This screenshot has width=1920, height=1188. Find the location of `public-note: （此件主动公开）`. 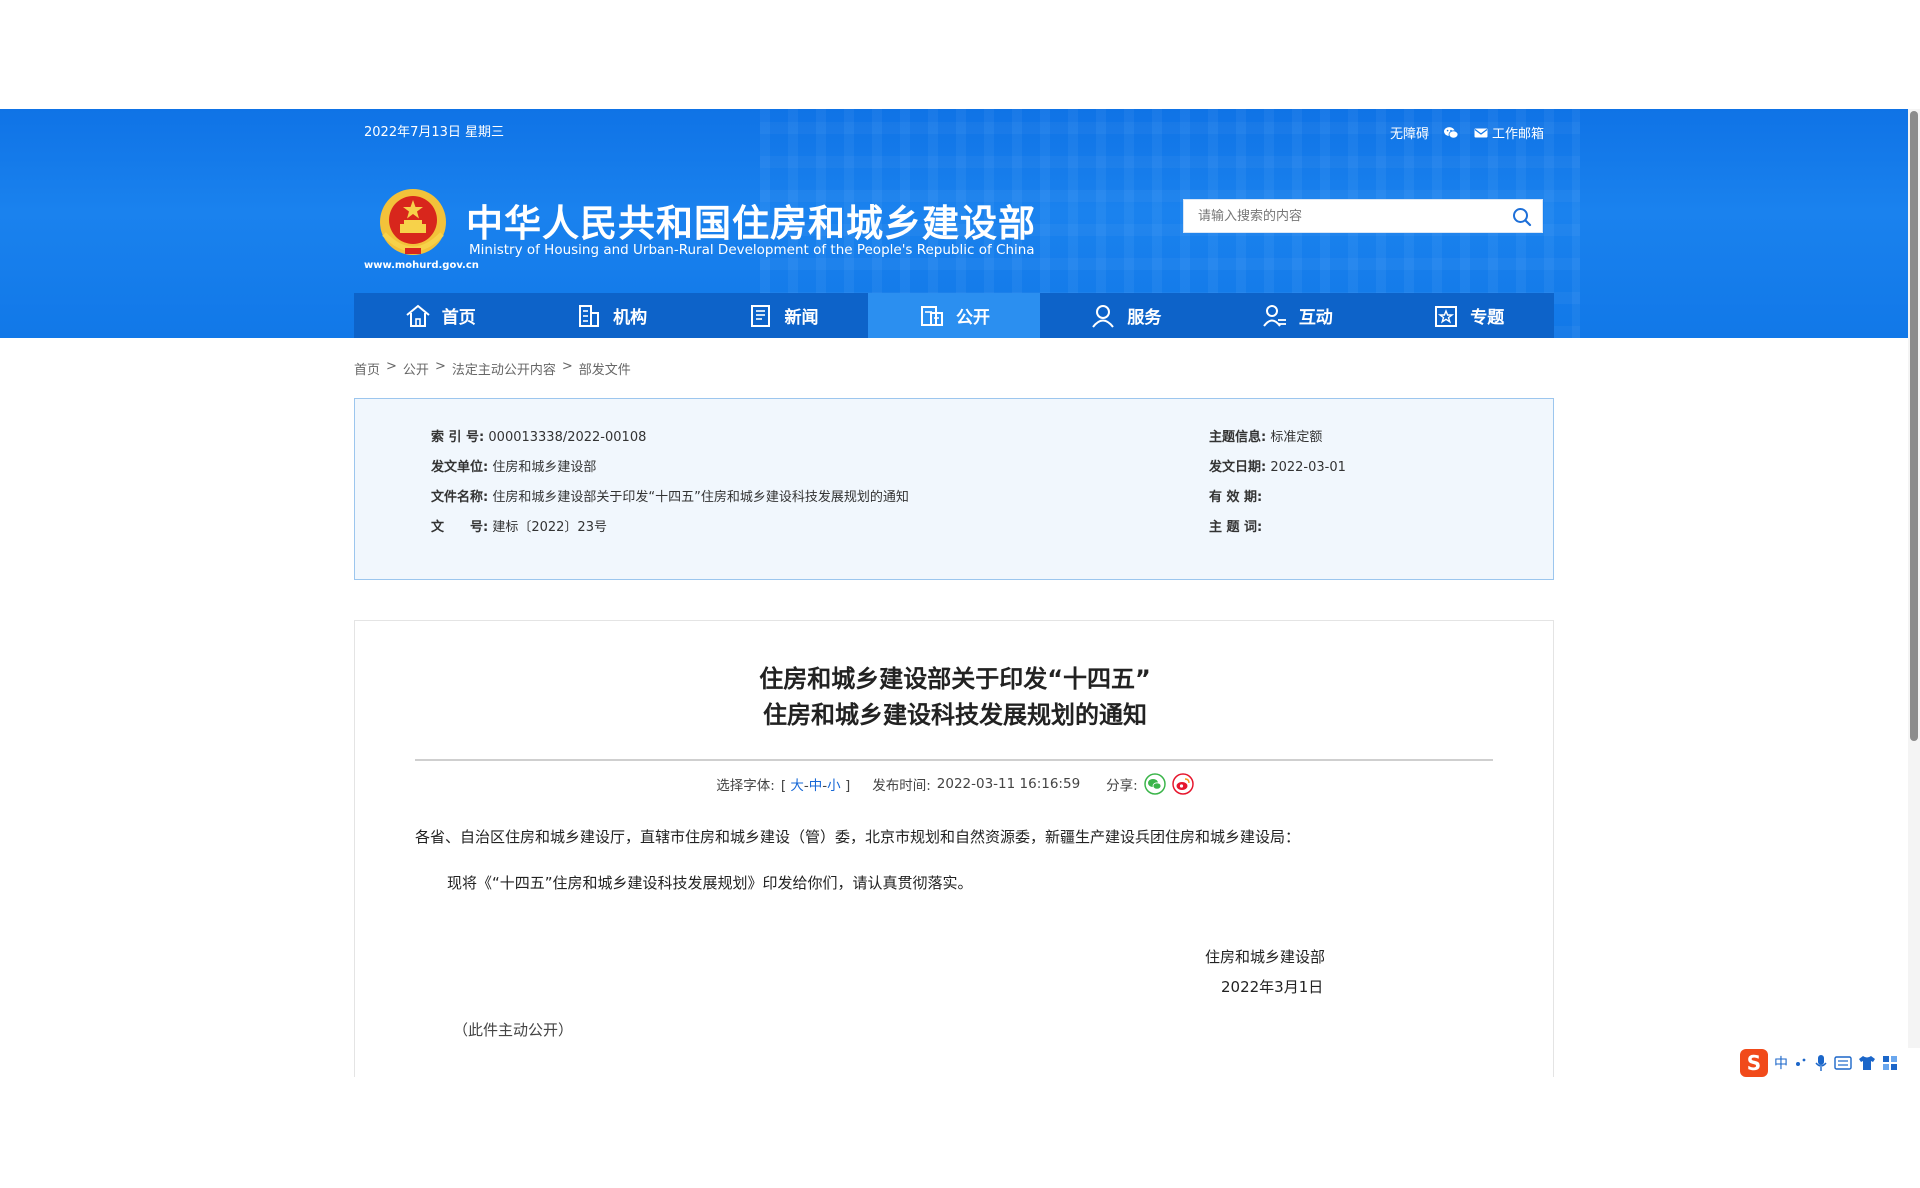

public-note: （此件主动公开） is located at coordinates (513, 1030).